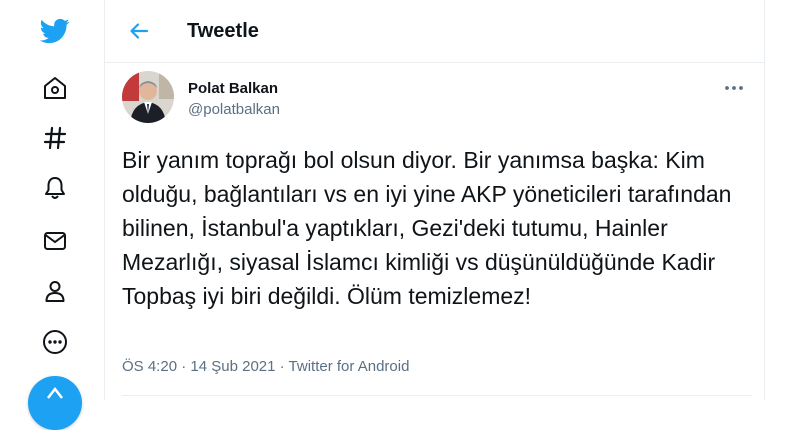 The image size is (790, 430). What do you see at coordinates (434, 31) in the screenshot?
I see `page-header: Tweetle` at bounding box center [434, 31].